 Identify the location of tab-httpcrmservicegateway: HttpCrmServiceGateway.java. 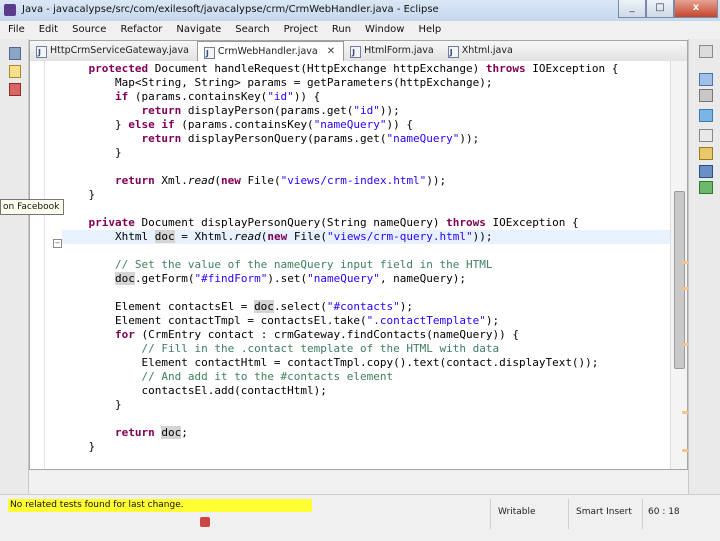
(113, 52).